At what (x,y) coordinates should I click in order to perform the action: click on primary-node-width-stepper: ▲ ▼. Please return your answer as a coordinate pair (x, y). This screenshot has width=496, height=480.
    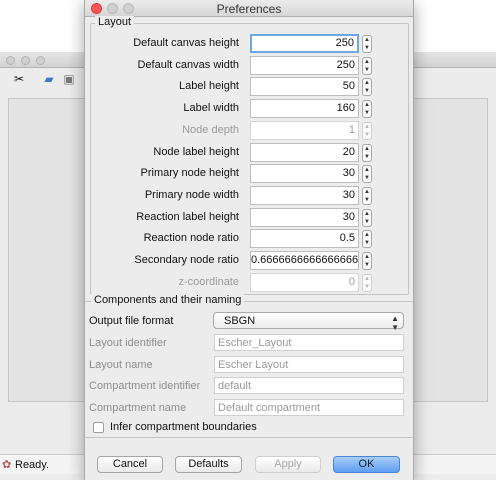
    Looking at the image, I should click on (367, 195).